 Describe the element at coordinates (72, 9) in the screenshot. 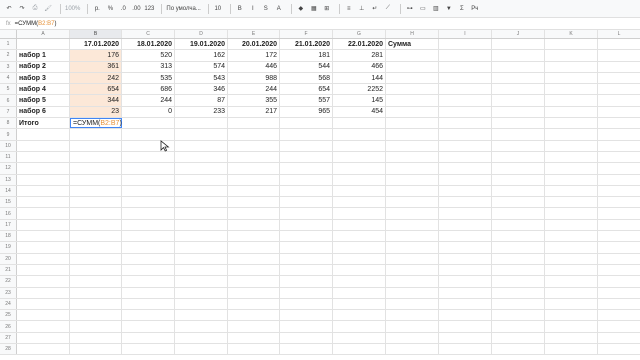

I see `zoom-select: 100%` at that location.